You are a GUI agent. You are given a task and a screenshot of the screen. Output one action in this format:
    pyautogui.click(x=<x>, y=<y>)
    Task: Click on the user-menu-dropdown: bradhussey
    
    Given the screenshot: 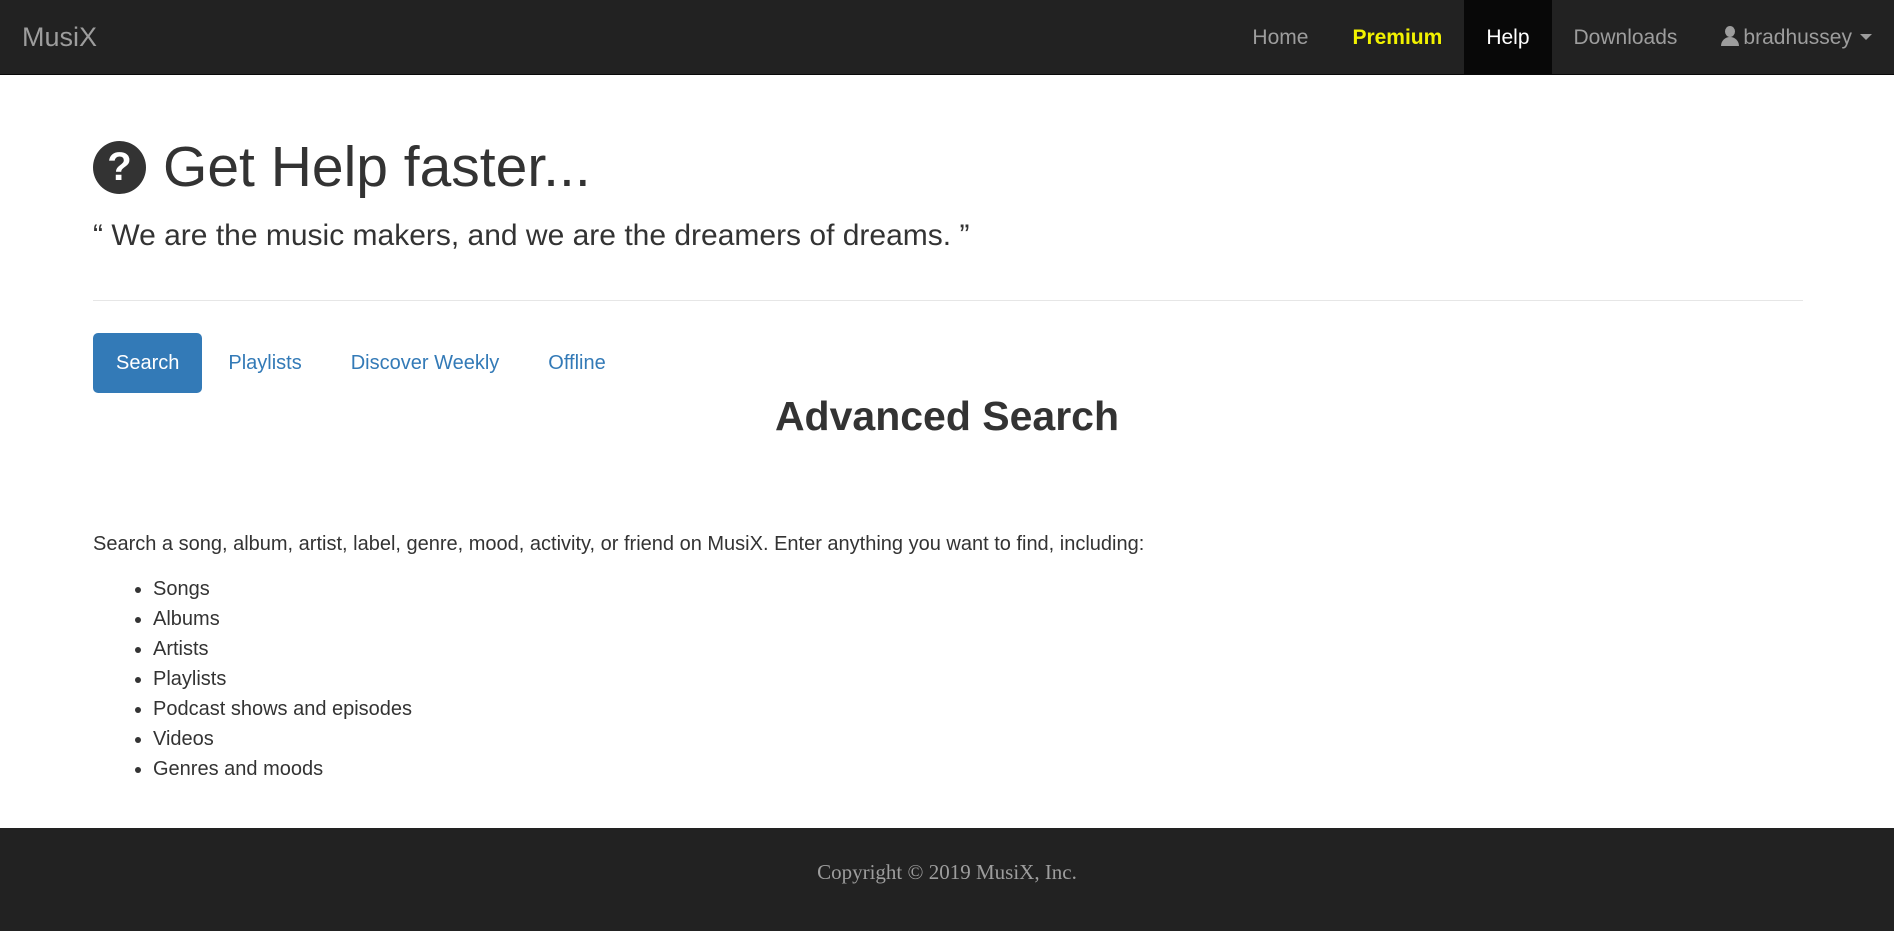 What is the action you would take?
    pyautogui.click(x=1796, y=37)
    